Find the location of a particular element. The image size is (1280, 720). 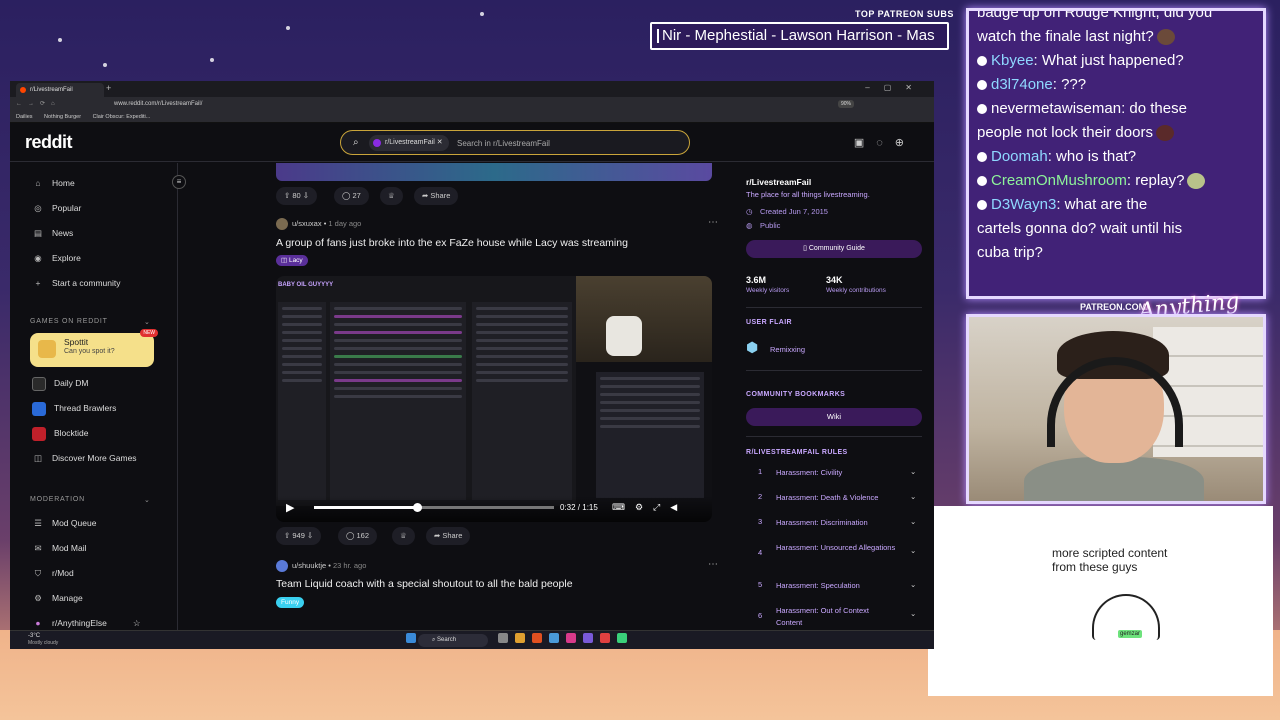

post-flair: ◫ Lacy is located at coordinates (292, 260).